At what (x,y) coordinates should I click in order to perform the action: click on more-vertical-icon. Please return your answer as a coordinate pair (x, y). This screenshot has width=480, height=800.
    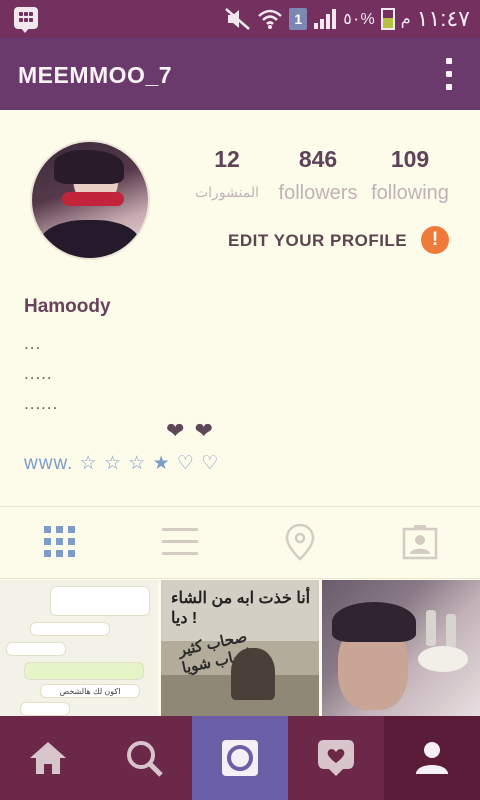
    Looking at the image, I should click on (449, 75).